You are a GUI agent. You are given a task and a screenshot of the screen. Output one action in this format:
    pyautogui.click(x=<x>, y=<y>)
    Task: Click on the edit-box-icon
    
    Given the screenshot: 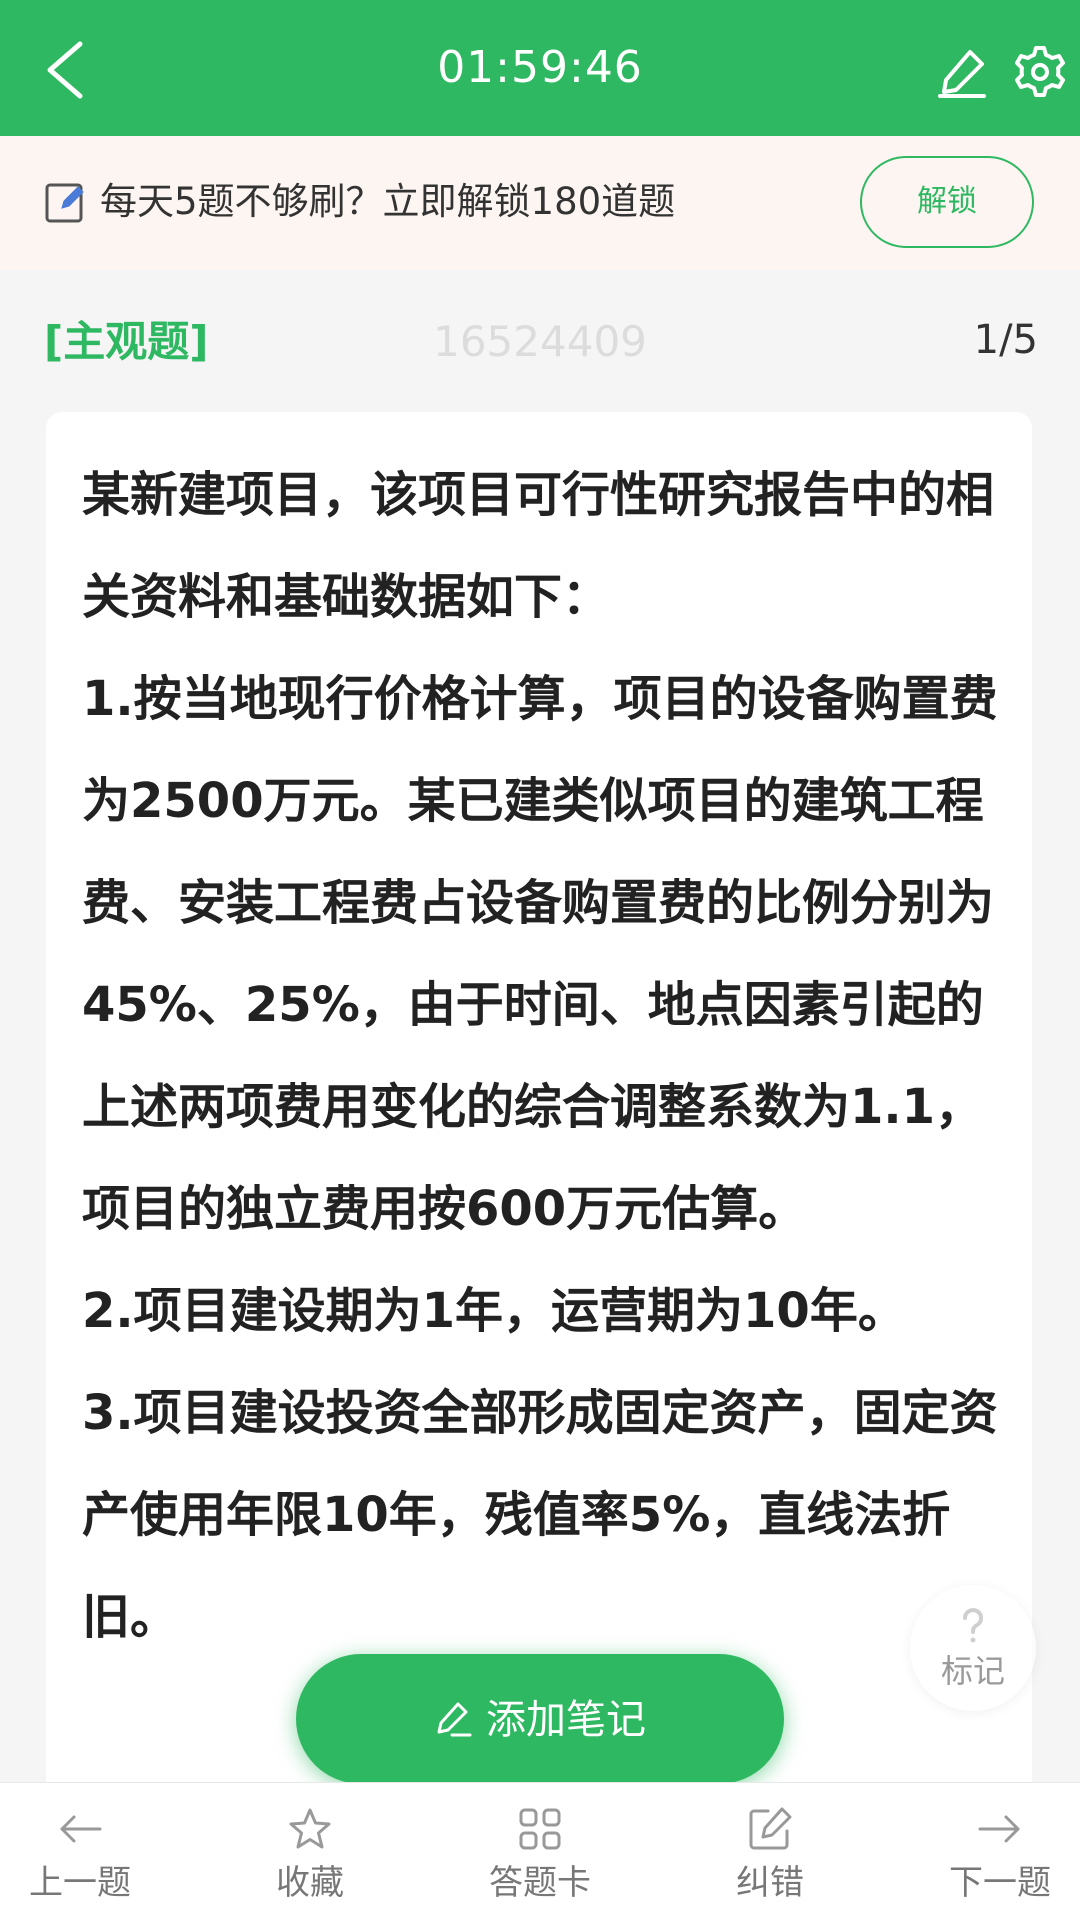 What is the action you would take?
    pyautogui.click(x=770, y=1828)
    